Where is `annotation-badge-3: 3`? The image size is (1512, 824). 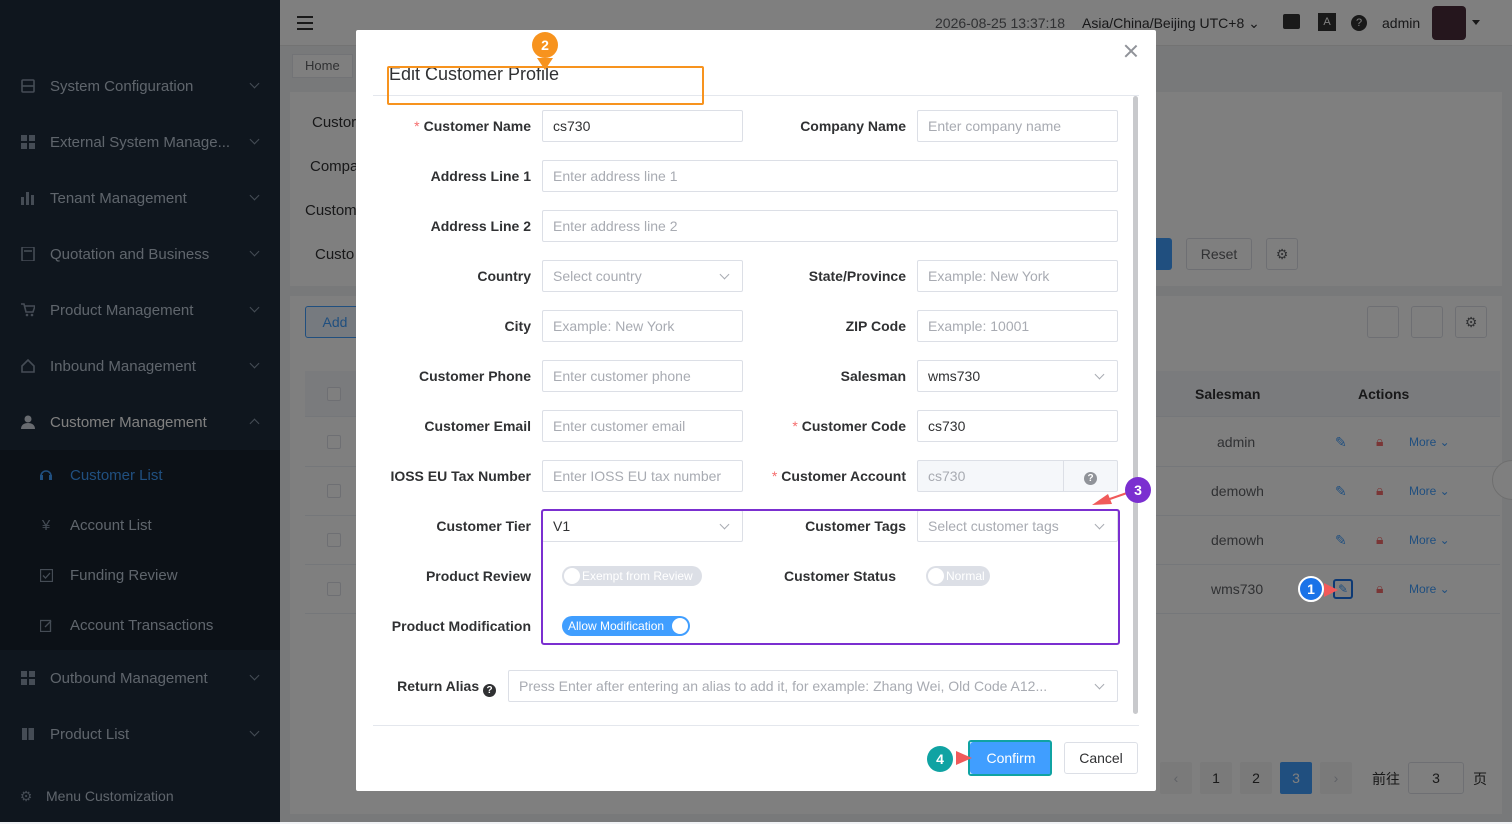
annotation-badge-3: 3 is located at coordinates (1138, 490).